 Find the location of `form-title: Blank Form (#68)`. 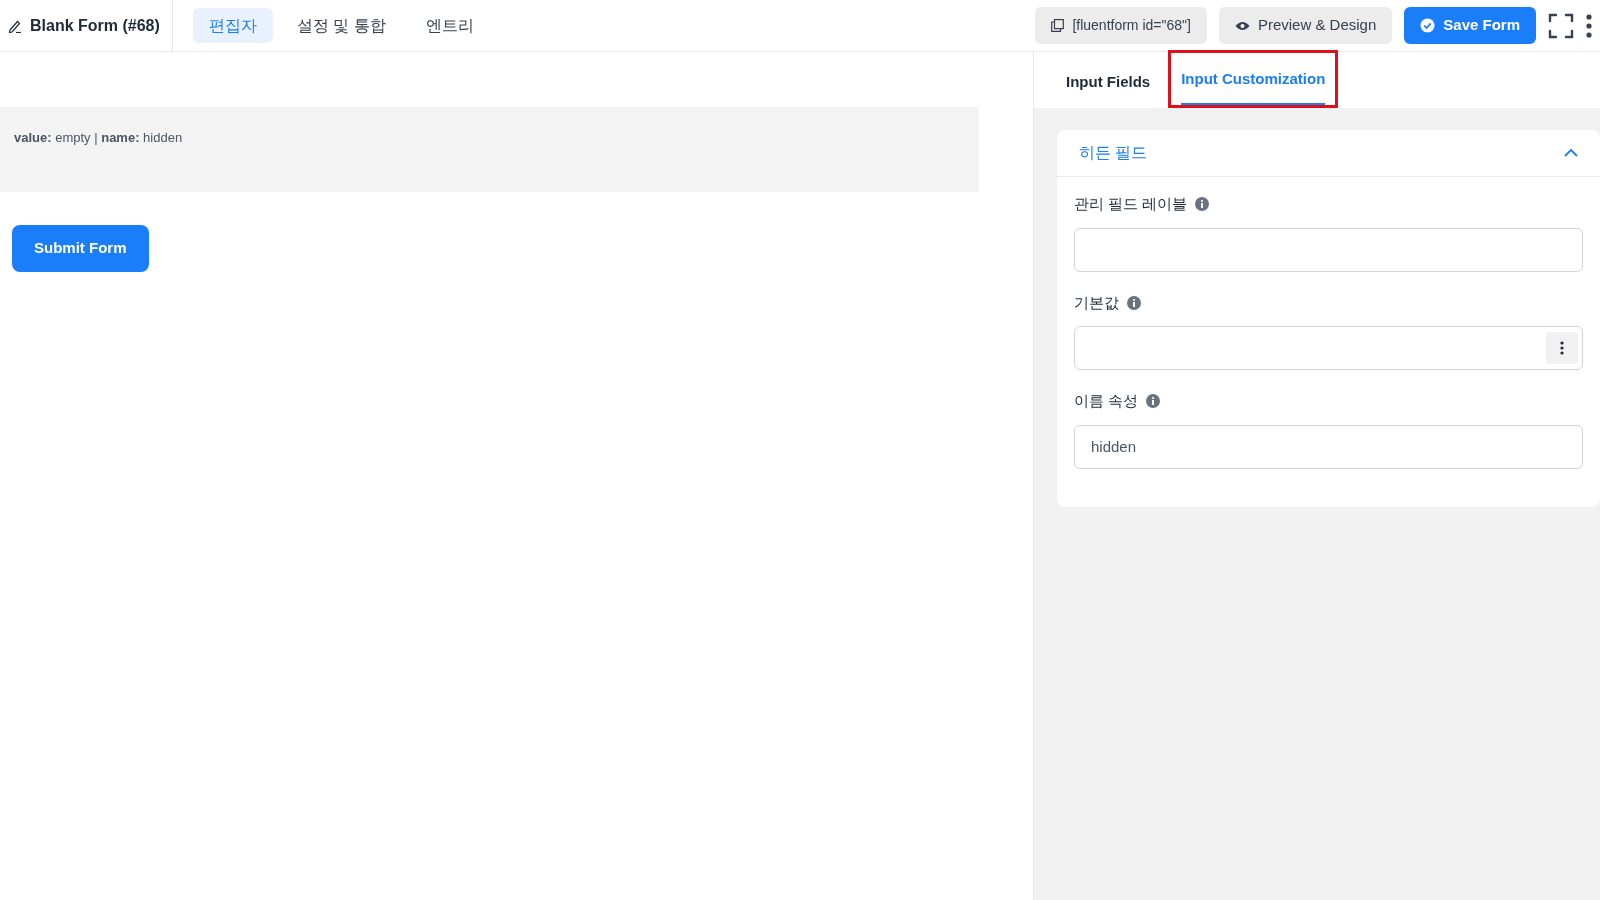

form-title: Blank Form (#68) is located at coordinates (95, 25).